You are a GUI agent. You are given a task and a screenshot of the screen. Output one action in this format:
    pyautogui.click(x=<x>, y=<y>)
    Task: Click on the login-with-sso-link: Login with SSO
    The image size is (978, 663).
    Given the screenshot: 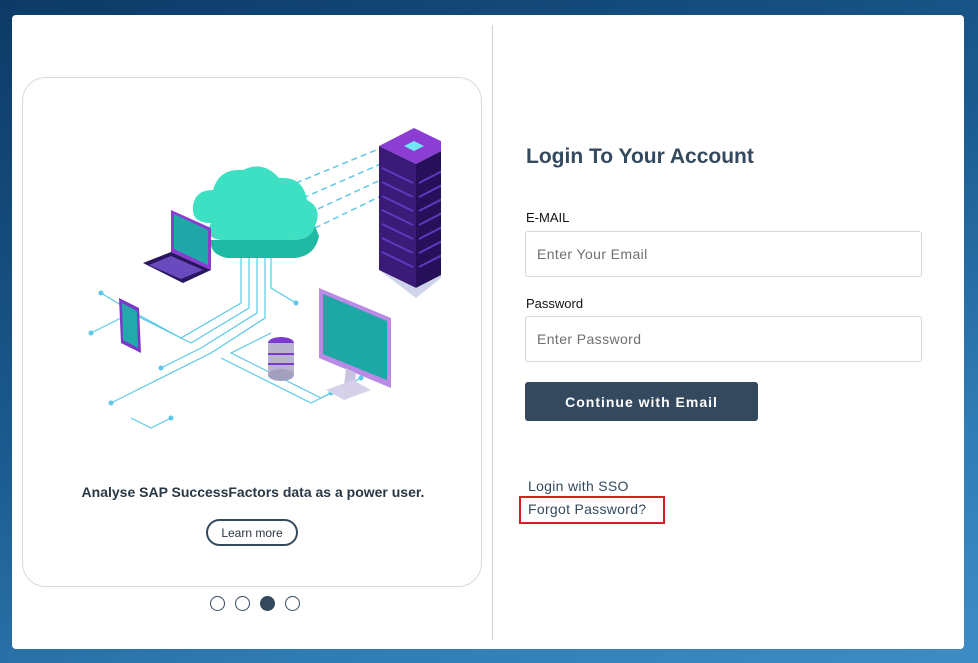 What is the action you would take?
    pyautogui.click(x=578, y=486)
    